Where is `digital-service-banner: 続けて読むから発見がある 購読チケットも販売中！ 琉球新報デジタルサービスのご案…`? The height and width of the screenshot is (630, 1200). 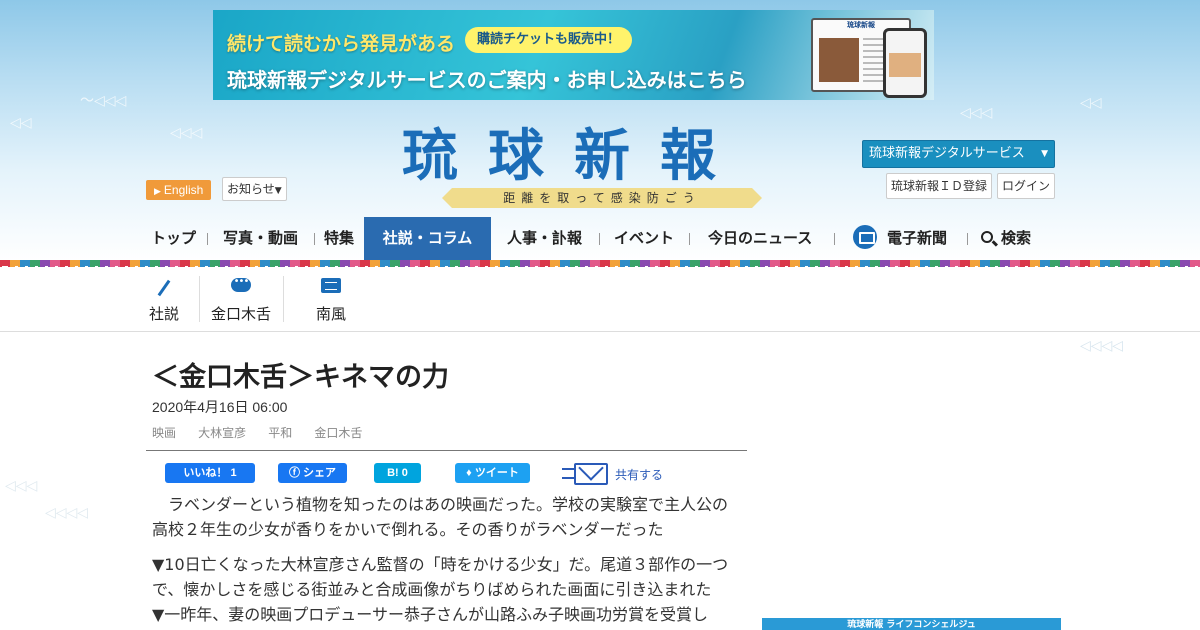 digital-service-banner: 続けて読むから発見がある 購読チケットも販売中！ 琉球新報デジタルサービスのご案… is located at coordinates (573, 55).